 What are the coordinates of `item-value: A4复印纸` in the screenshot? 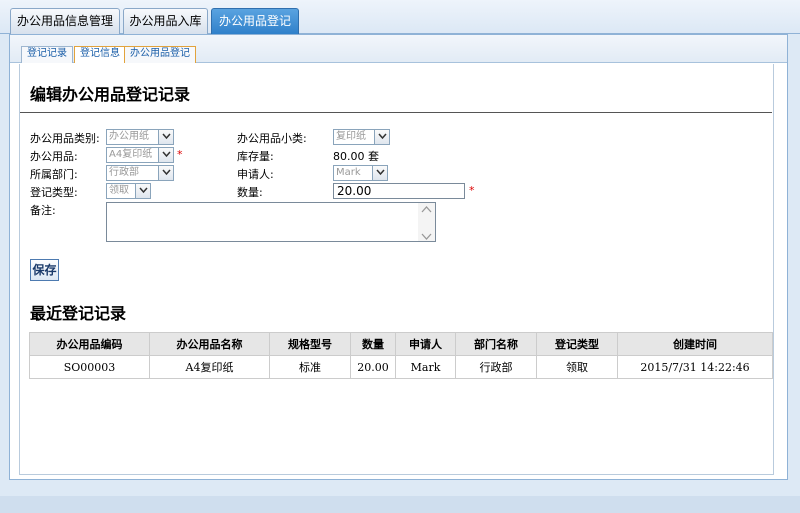 It's located at (131, 154).